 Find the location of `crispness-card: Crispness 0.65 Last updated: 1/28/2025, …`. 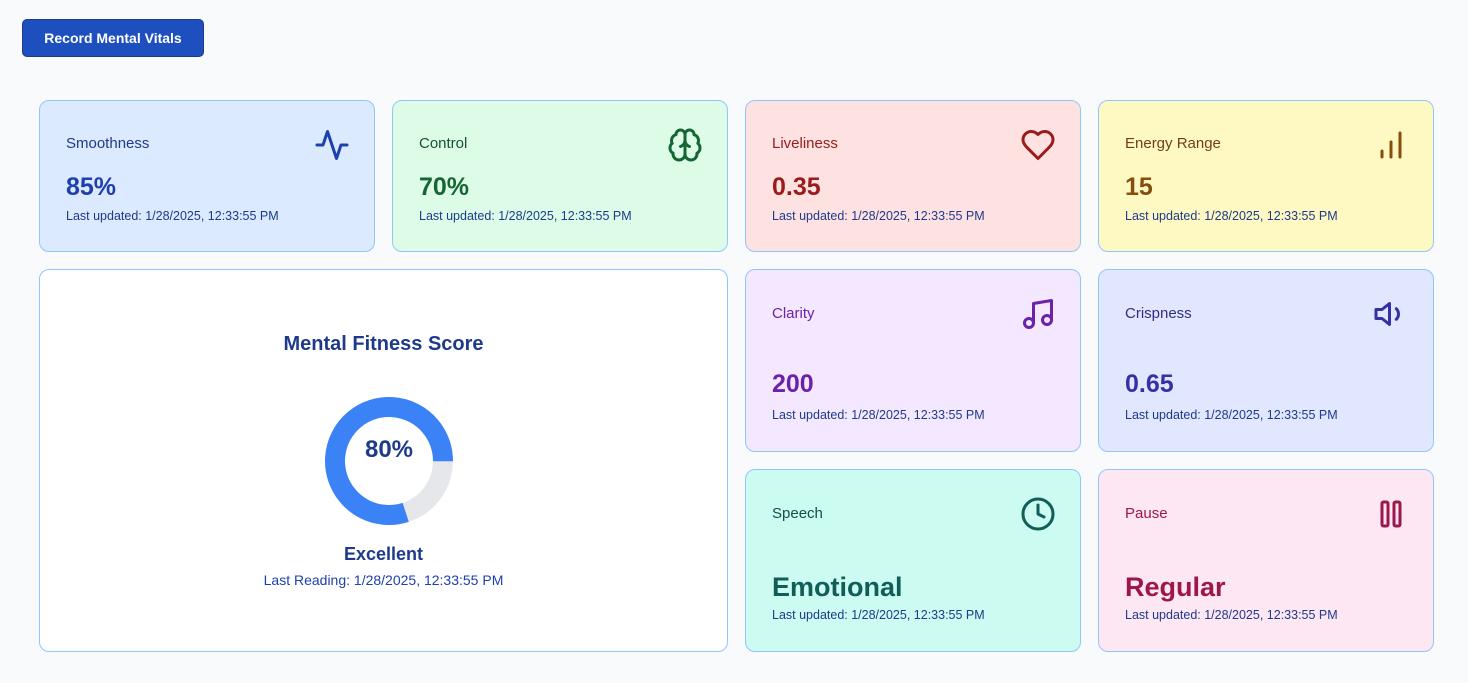

crispness-card: Crispness 0.65 Last updated: 1/28/2025, … is located at coordinates (1266, 360).